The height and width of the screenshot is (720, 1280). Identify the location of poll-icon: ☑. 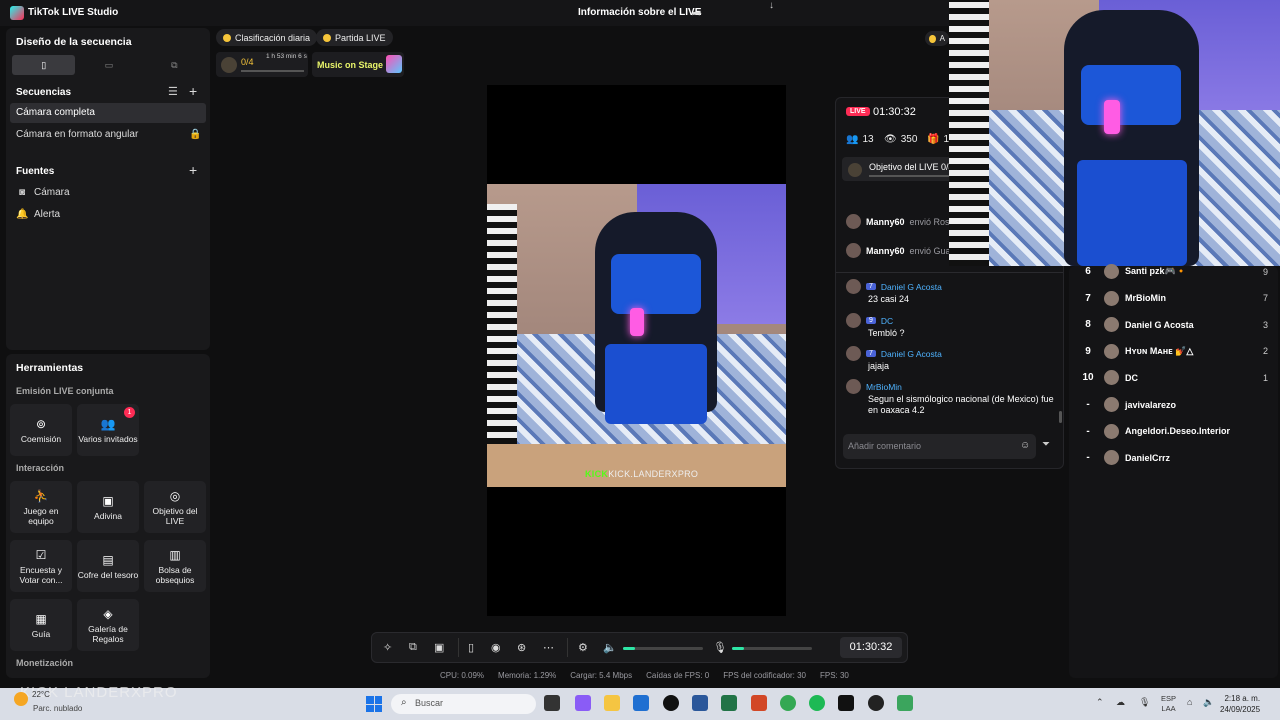
(41, 554).